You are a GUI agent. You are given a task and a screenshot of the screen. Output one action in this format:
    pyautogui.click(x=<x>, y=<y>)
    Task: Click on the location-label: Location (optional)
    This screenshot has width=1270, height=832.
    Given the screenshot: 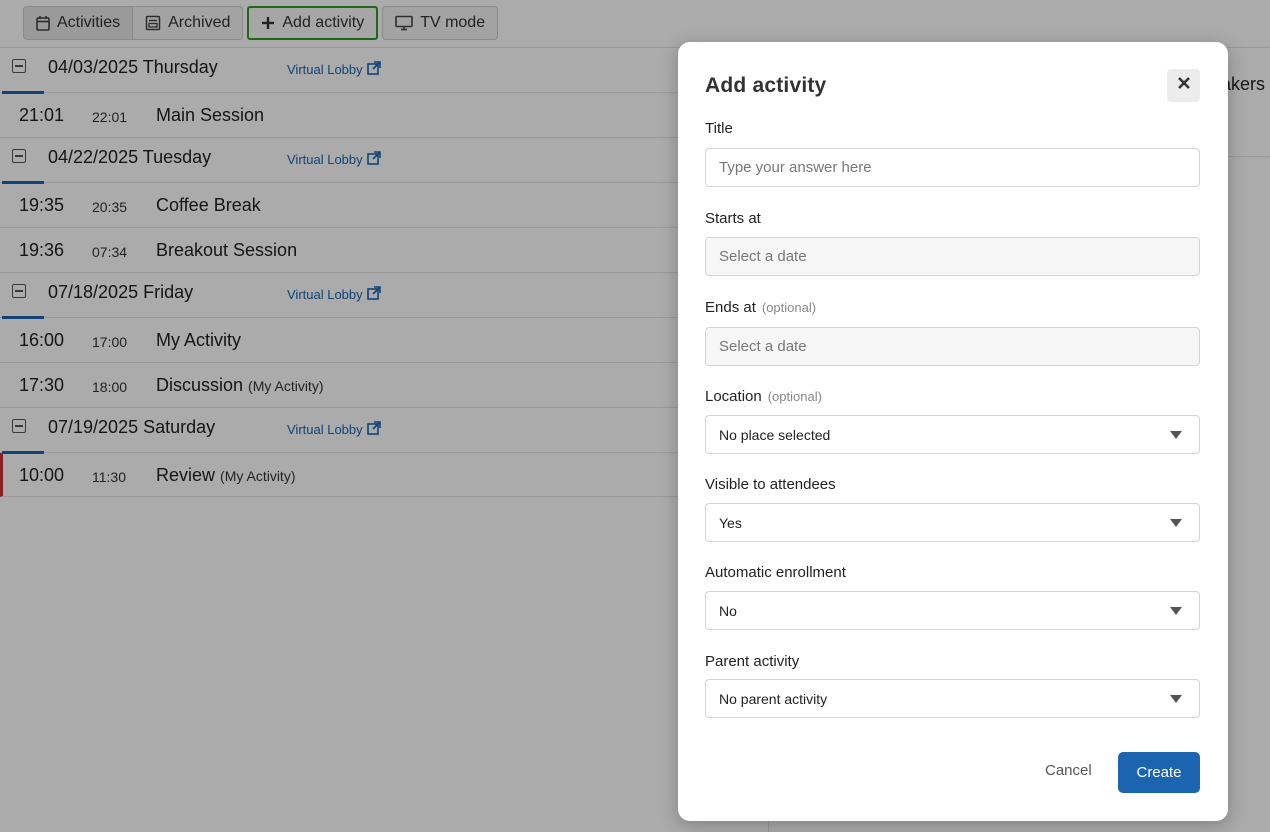 What is the action you would take?
    pyautogui.click(x=763, y=396)
    